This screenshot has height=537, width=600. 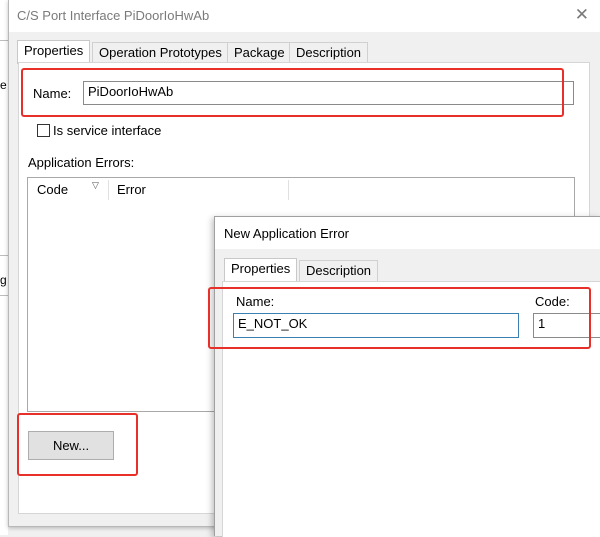 I want to click on dialog-title: C/S Port Interface PiDoorIoHwAb, so click(x=113, y=15).